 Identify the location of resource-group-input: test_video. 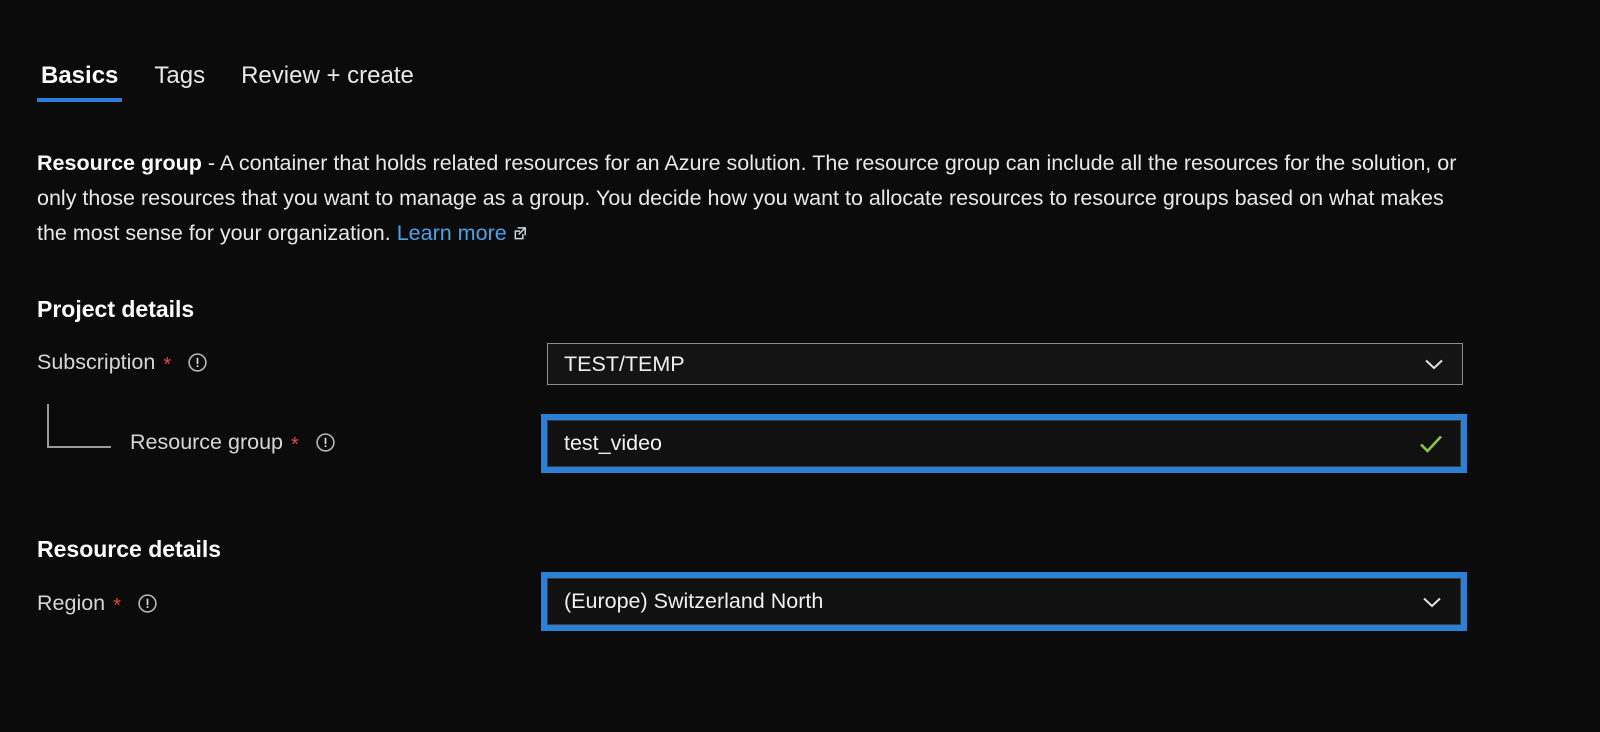
(1004, 443).